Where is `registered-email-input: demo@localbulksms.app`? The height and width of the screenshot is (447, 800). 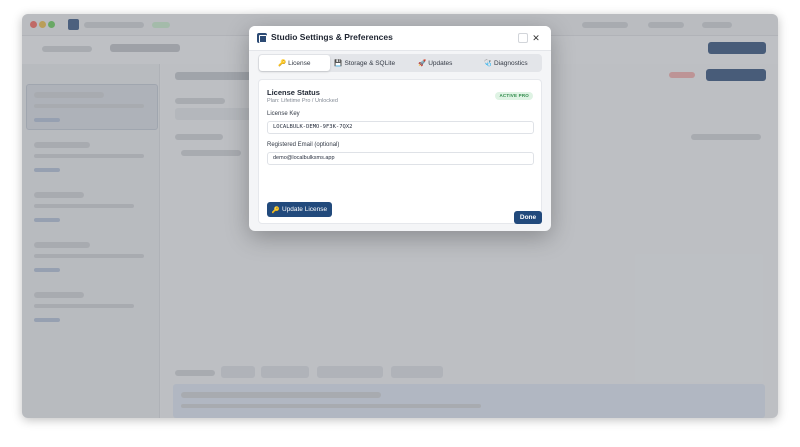
registered-email-input: demo@localbulksms.app is located at coordinates (400, 158).